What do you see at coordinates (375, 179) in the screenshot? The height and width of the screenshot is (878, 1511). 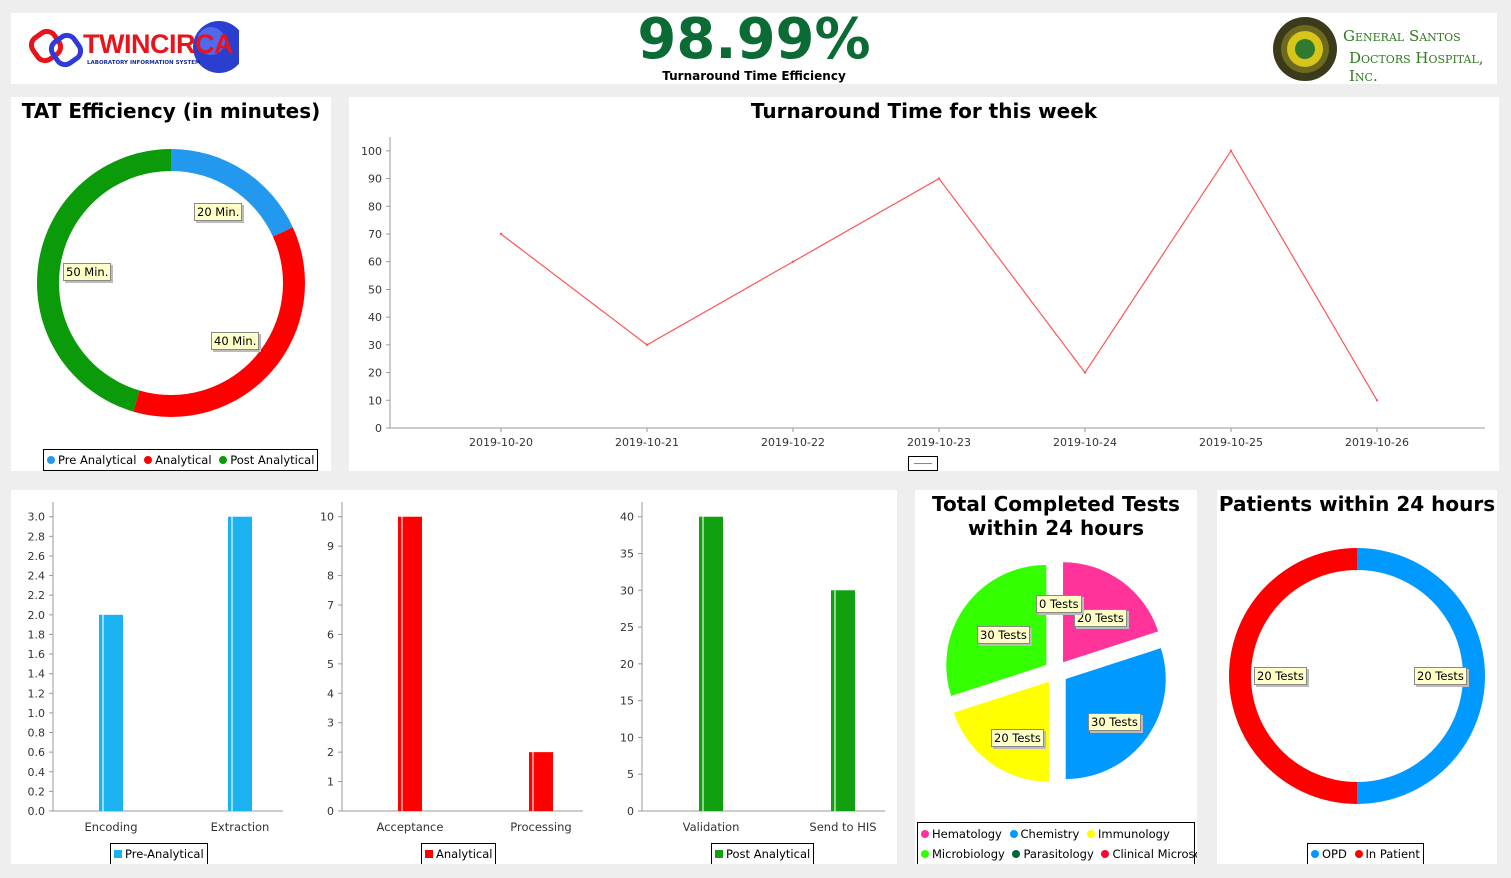 I see `week-y-tick-label: 90` at bounding box center [375, 179].